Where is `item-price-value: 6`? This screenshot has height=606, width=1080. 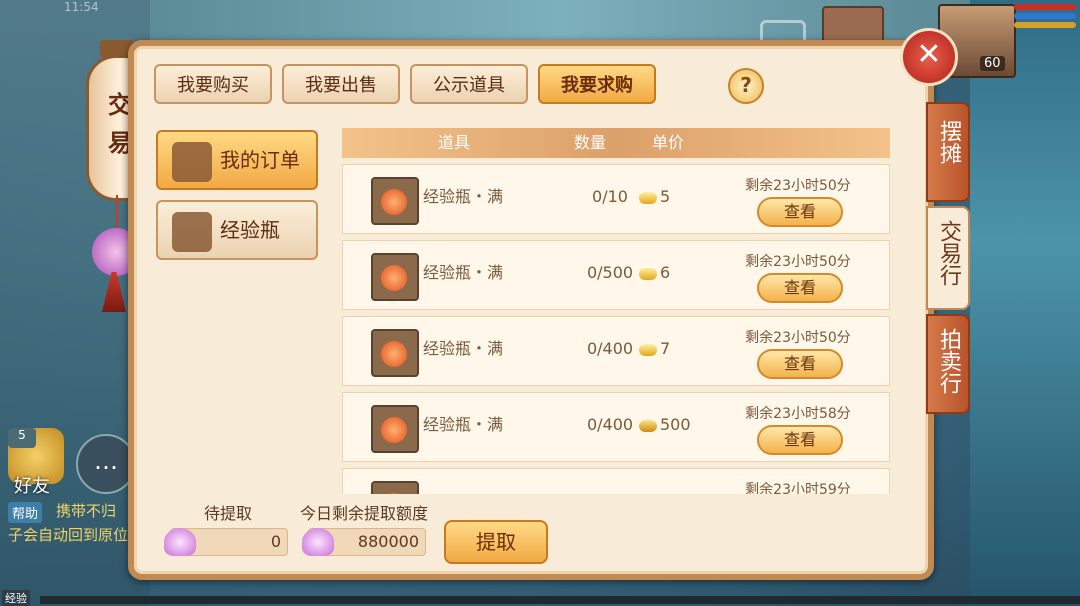 item-price-value: 6 is located at coordinates (665, 272).